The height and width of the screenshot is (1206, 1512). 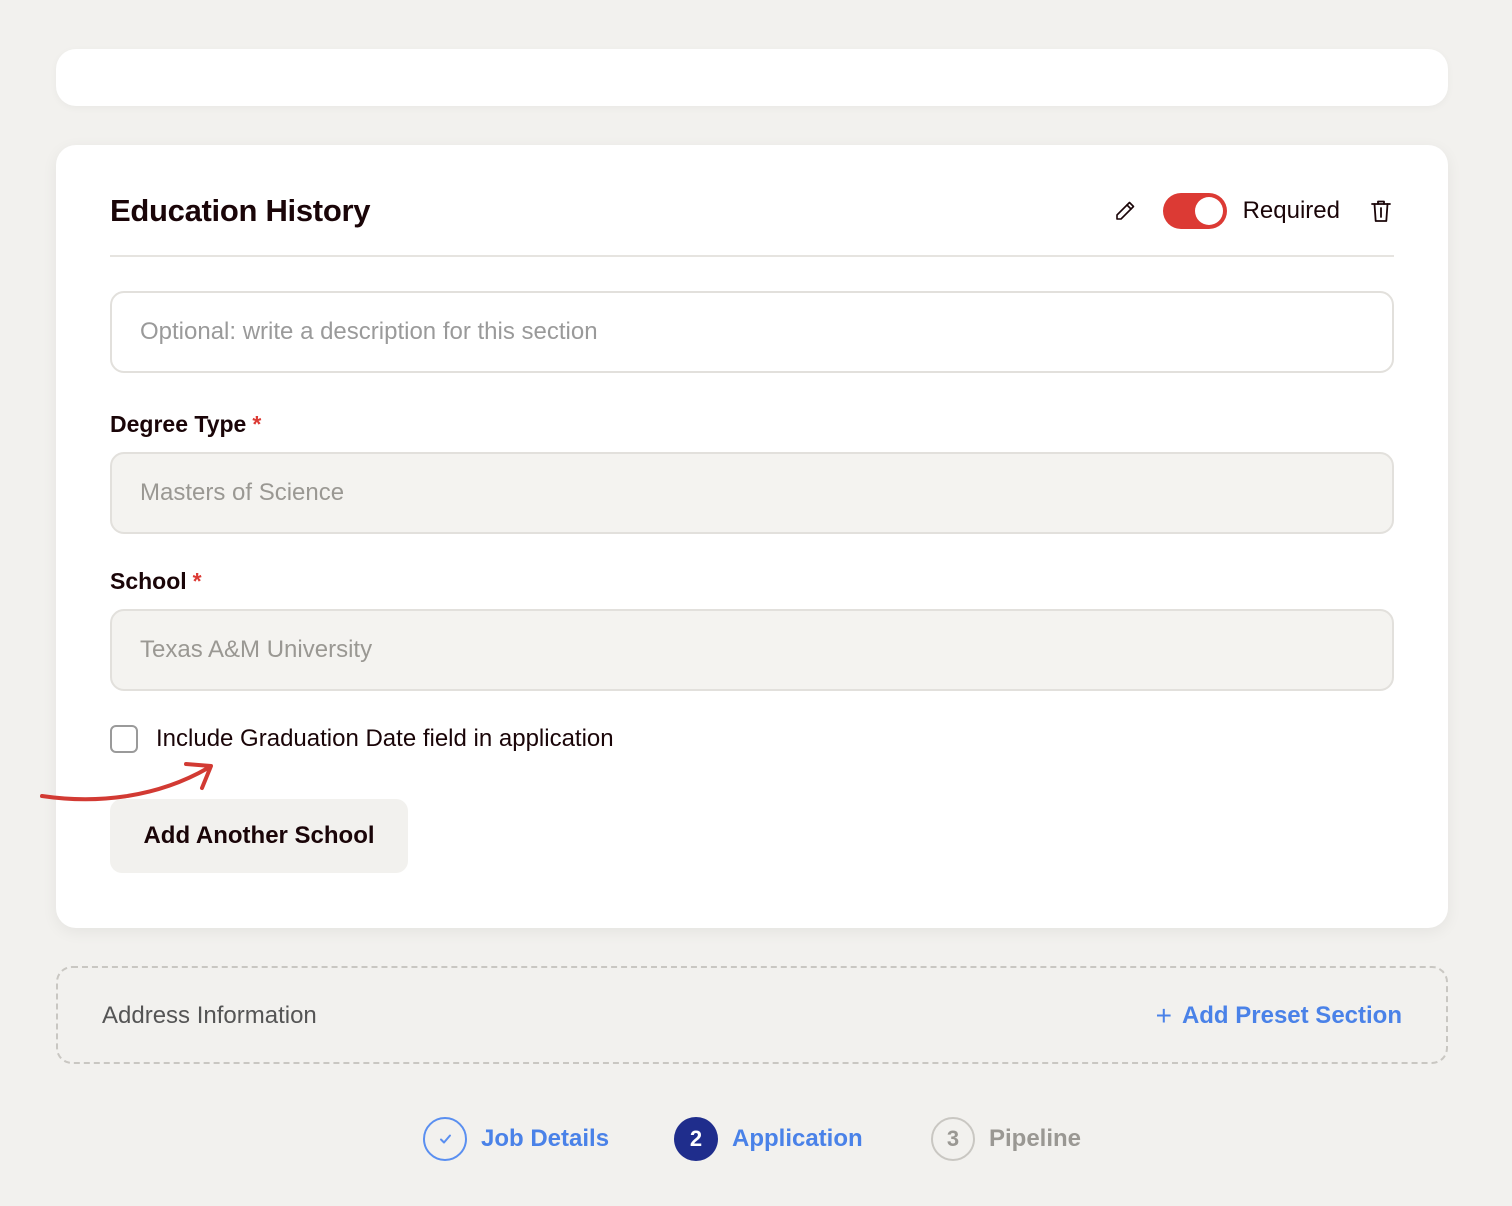 I want to click on progress-stepper: Job Details 2 Application 3 Pipeline, so click(x=756, y=1139).